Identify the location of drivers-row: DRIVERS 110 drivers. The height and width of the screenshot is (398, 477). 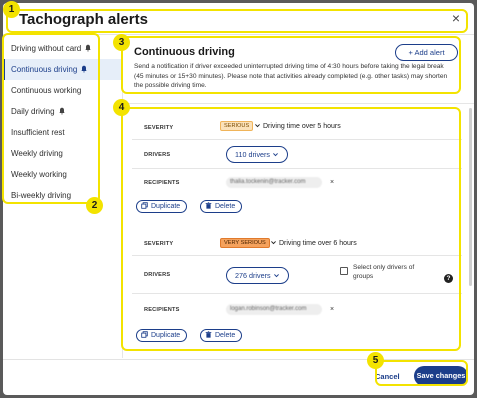
(297, 154).